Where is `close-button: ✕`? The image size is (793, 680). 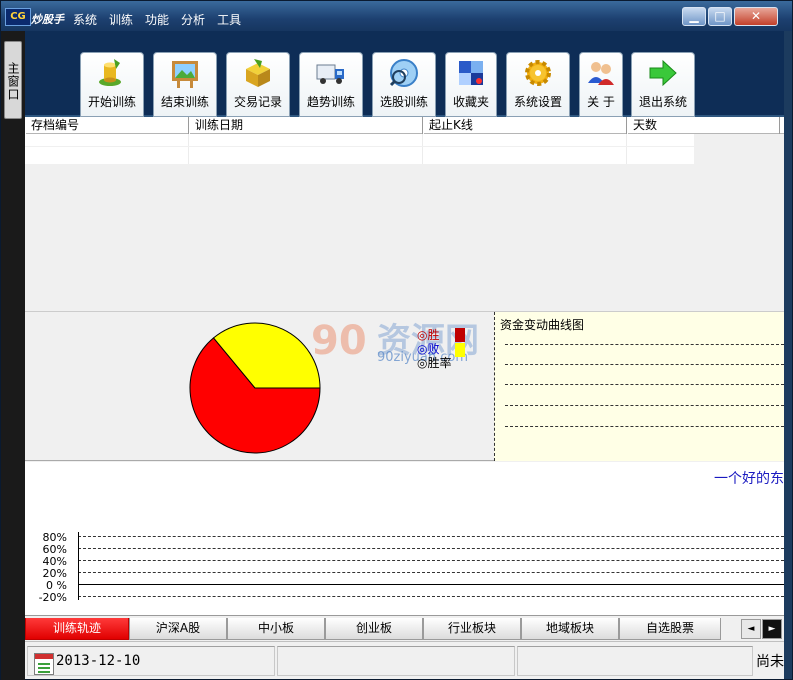
close-button: ✕ is located at coordinates (756, 16).